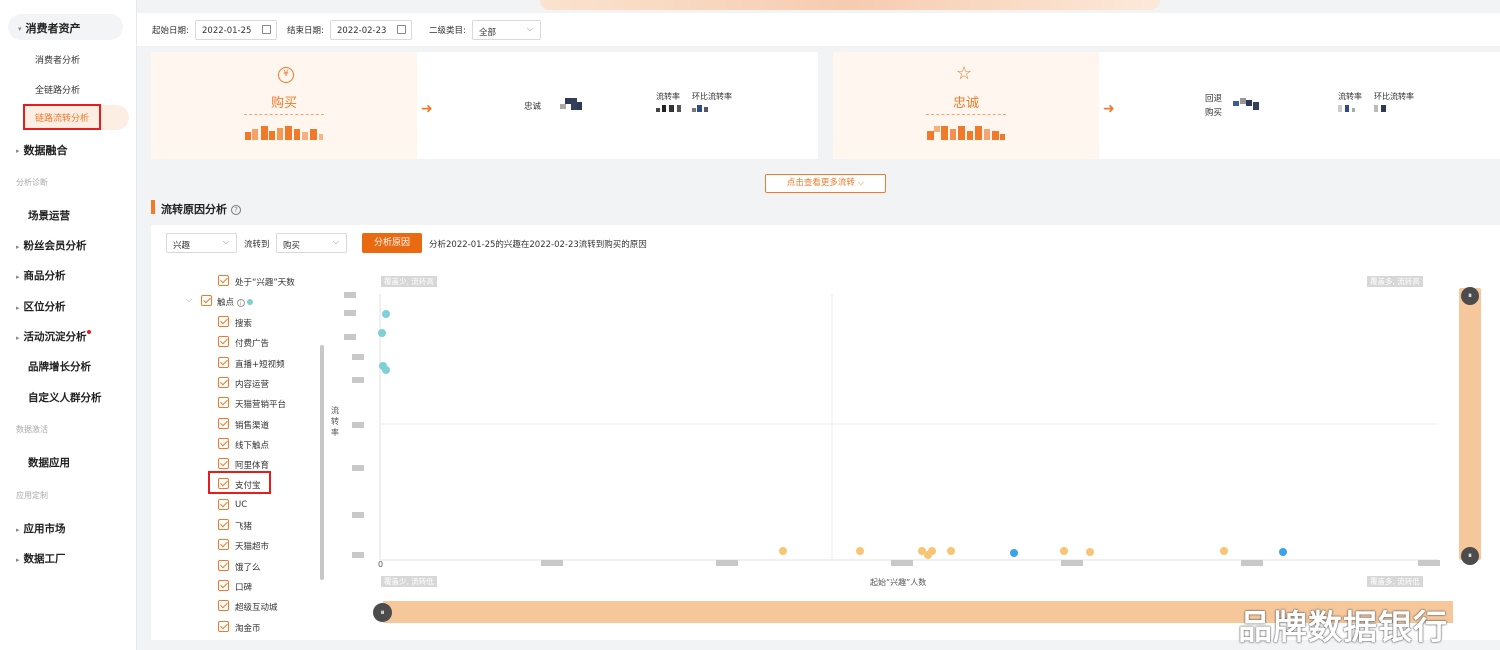 This screenshot has height=650, width=1500. What do you see at coordinates (252, 466) in the screenshot?
I see `factor-label: 阿里体育` at bounding box center [252, 466].